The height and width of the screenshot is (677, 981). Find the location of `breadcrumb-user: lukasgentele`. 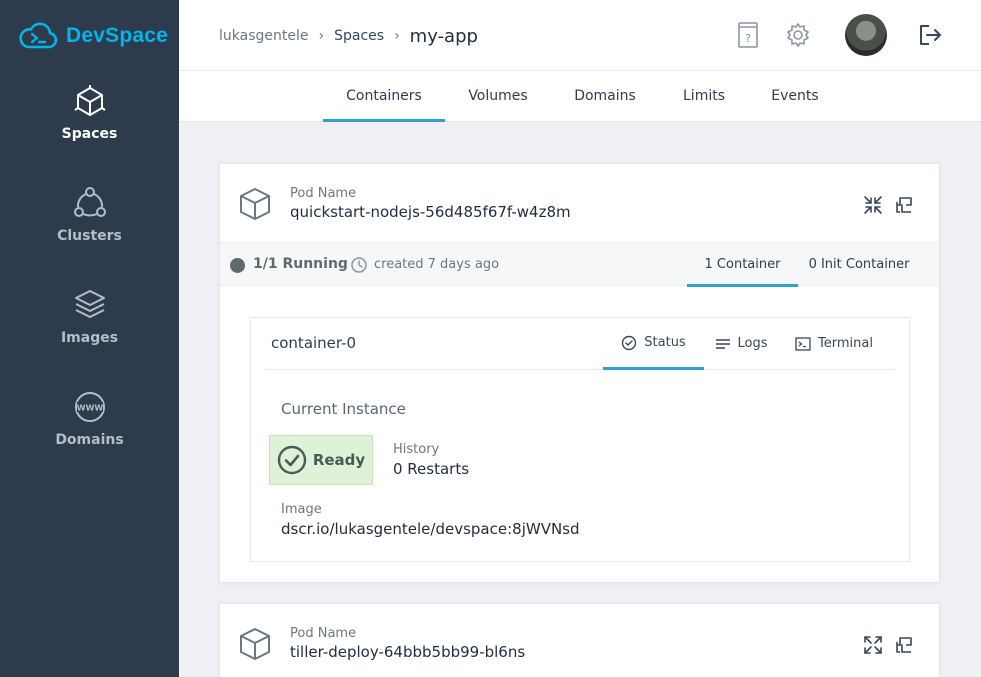

breadcrumb-user: lukasgentele is located at coordinates (263, 36).